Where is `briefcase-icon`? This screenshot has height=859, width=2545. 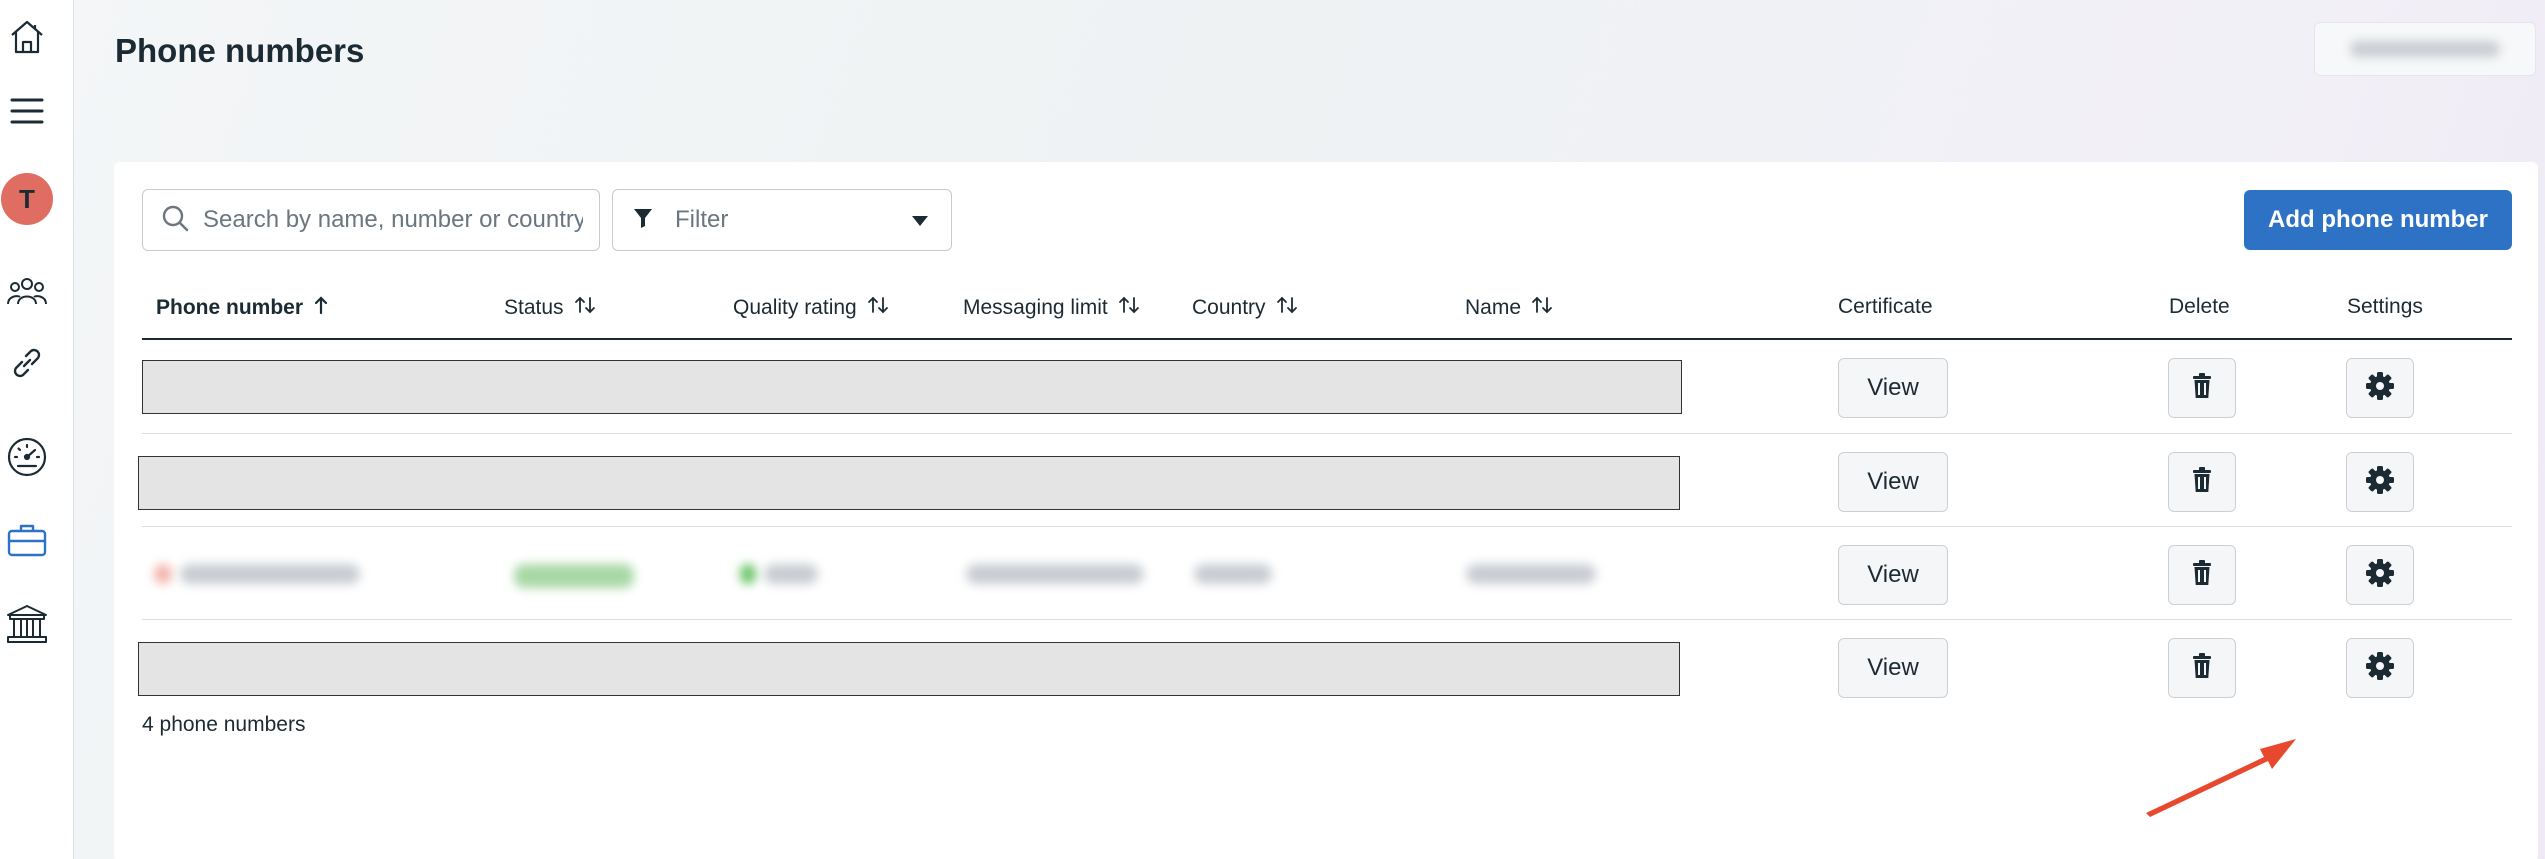 briefcase-icon is located at coordinates (27, 540).